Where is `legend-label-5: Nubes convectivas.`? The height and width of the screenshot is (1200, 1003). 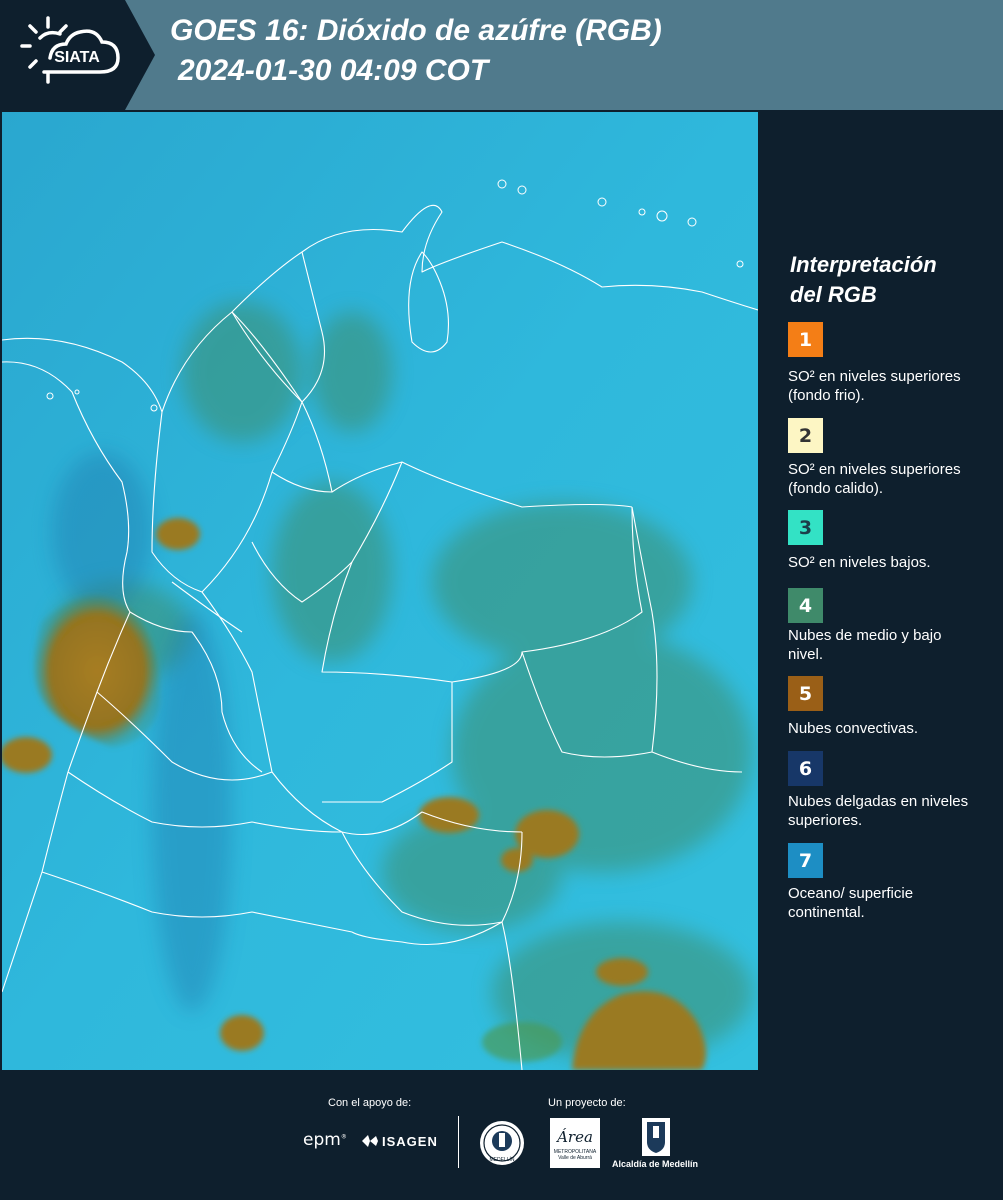 legend-label-5: Nubes convectivas. is located at coordinates (853, 728).